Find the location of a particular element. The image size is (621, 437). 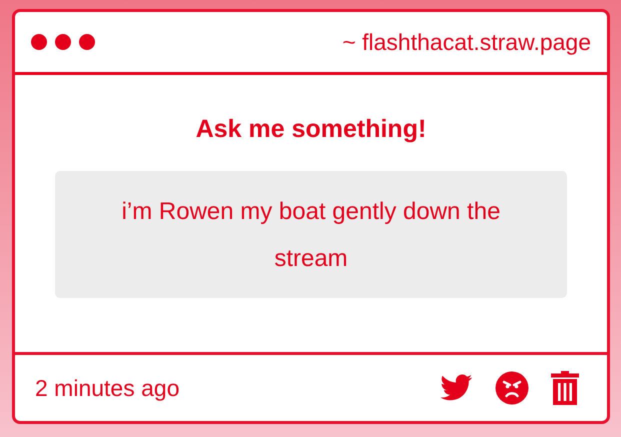

angry-face-icon is located at coordinates (512, 388).